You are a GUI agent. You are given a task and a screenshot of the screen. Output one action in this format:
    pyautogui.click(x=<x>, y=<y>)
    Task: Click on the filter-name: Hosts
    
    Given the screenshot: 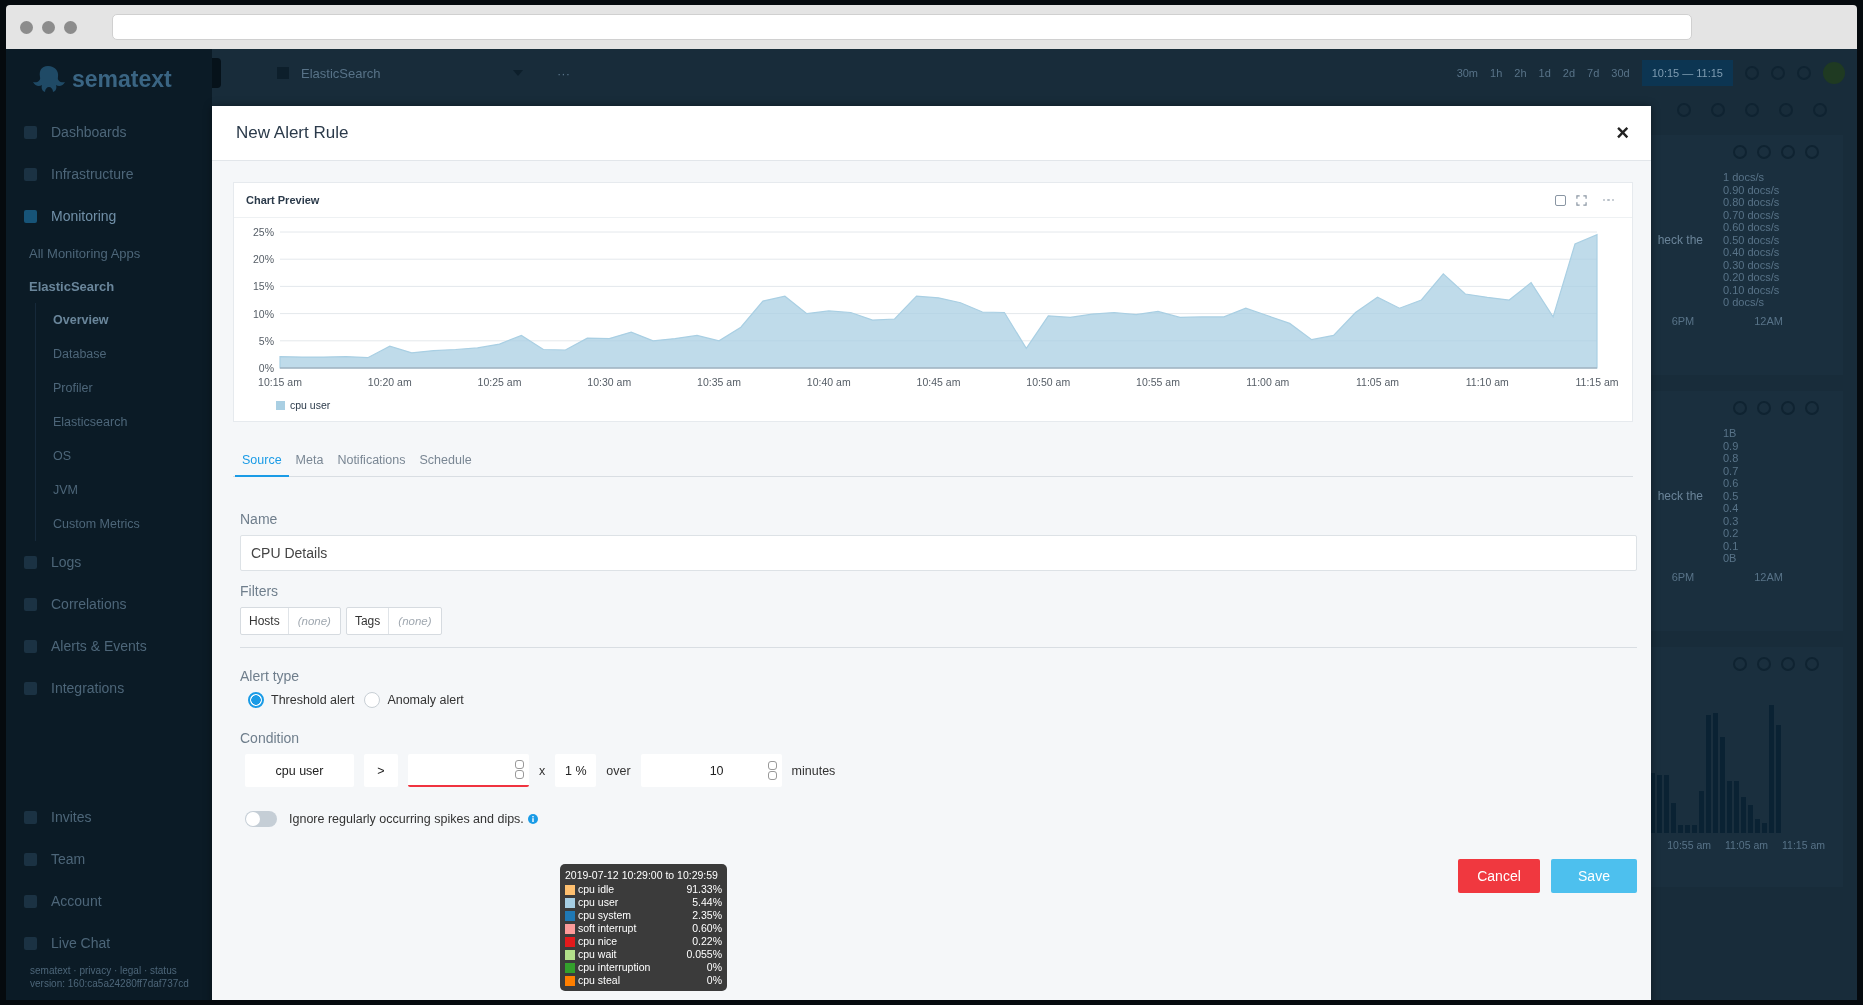 What is the action you would take?
    pyautogui.click(x=265, y=621)
    